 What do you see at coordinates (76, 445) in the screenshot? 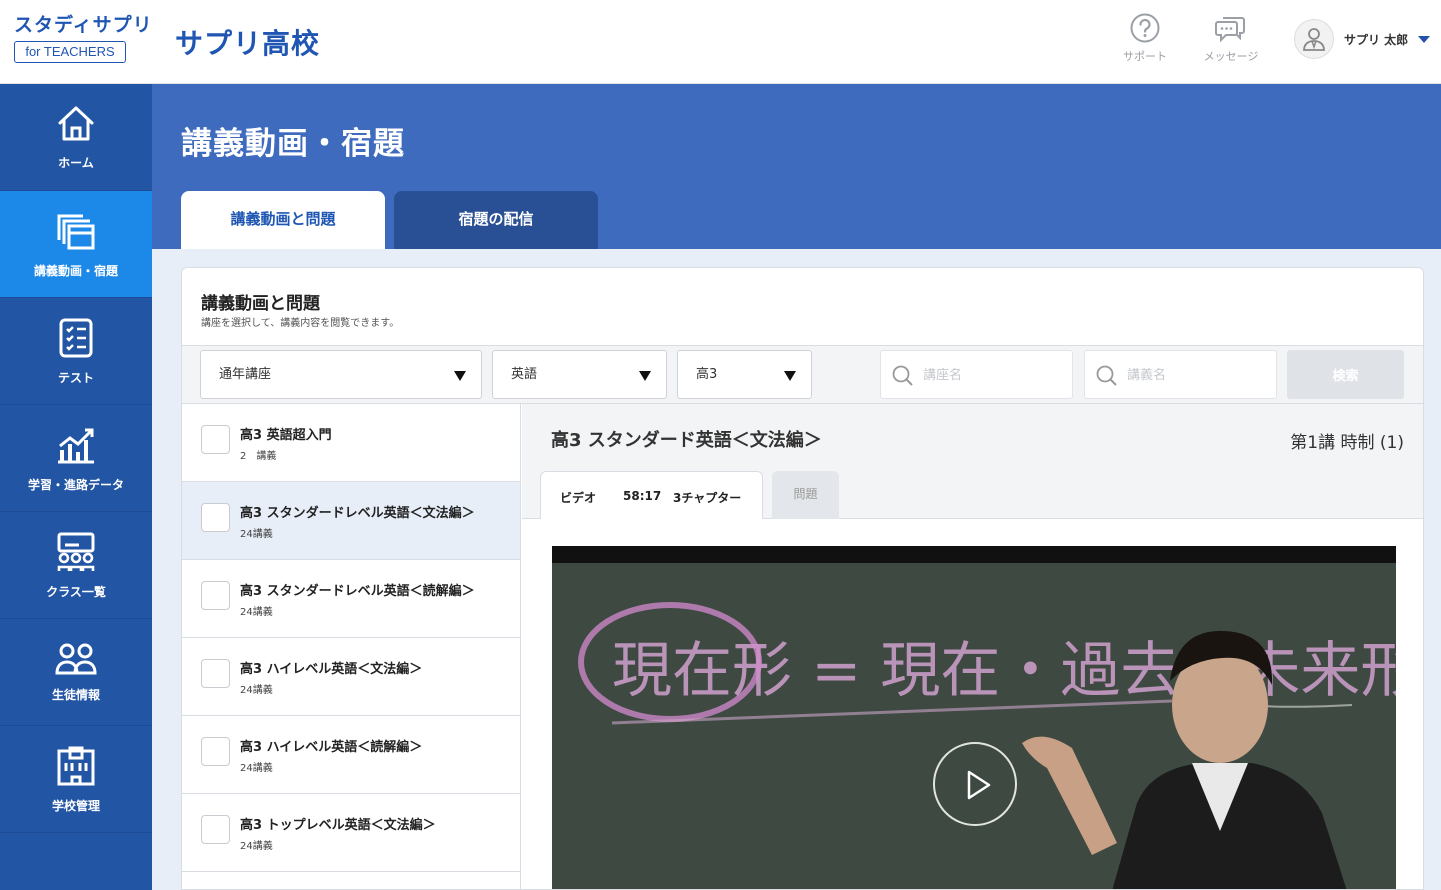
I see `chart-icon` at bounding box center [76, 445].